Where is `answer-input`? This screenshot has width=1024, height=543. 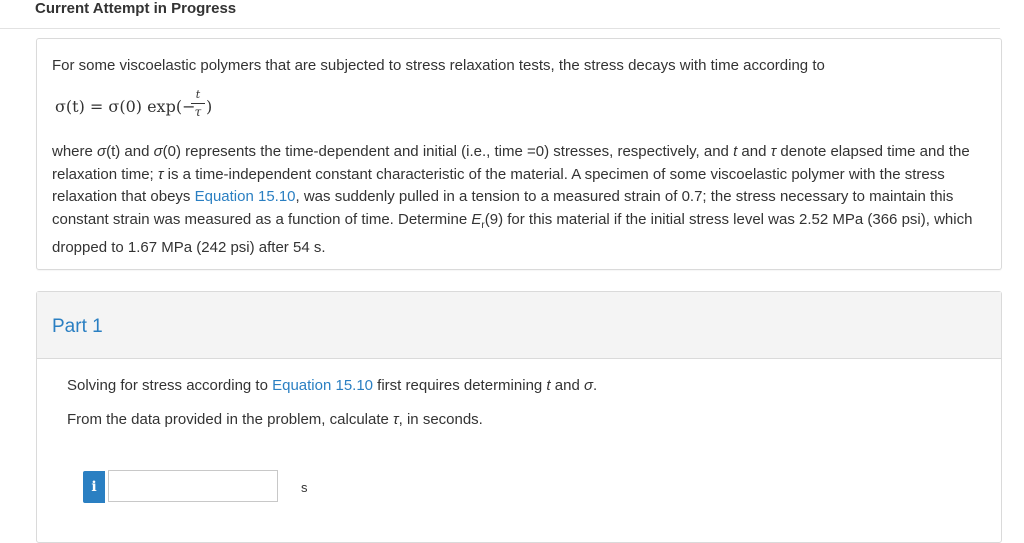 answer-input is located at coordinates (193, 486).